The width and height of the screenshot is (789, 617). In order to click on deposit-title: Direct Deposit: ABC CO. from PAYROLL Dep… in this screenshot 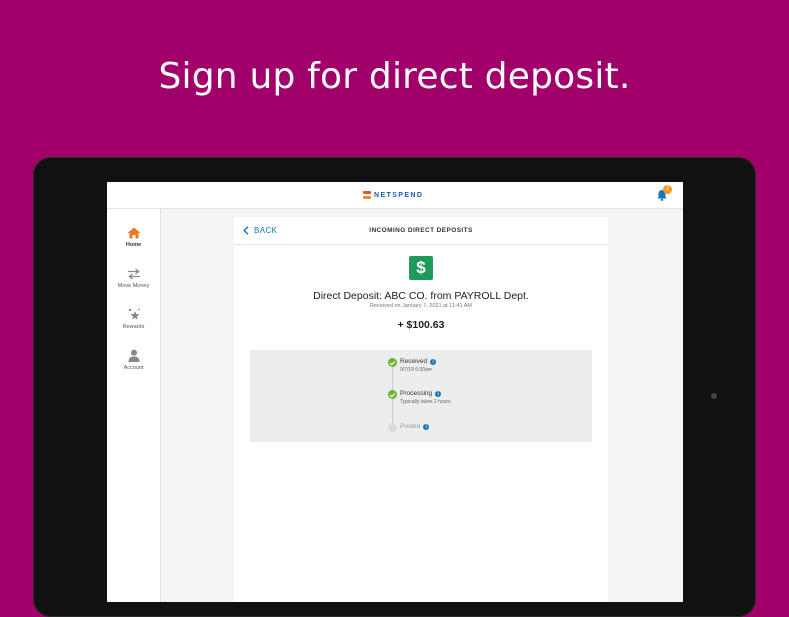, I will do `click(421, 296)`.